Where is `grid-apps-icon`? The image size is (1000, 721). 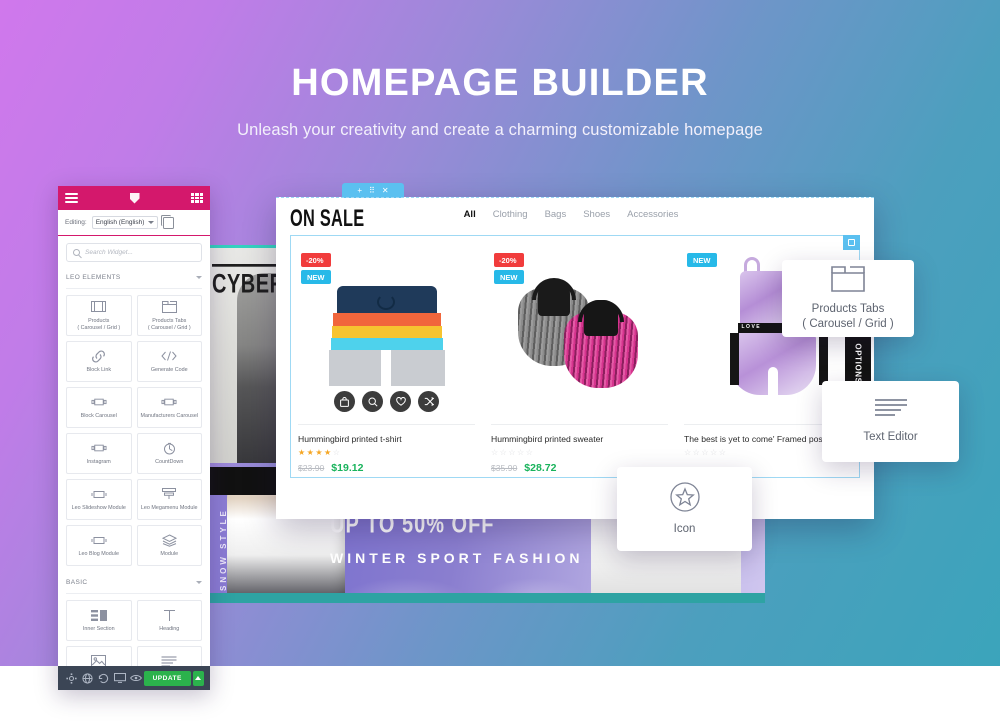
grid-apps-icon is located at coordinates (197, 198).